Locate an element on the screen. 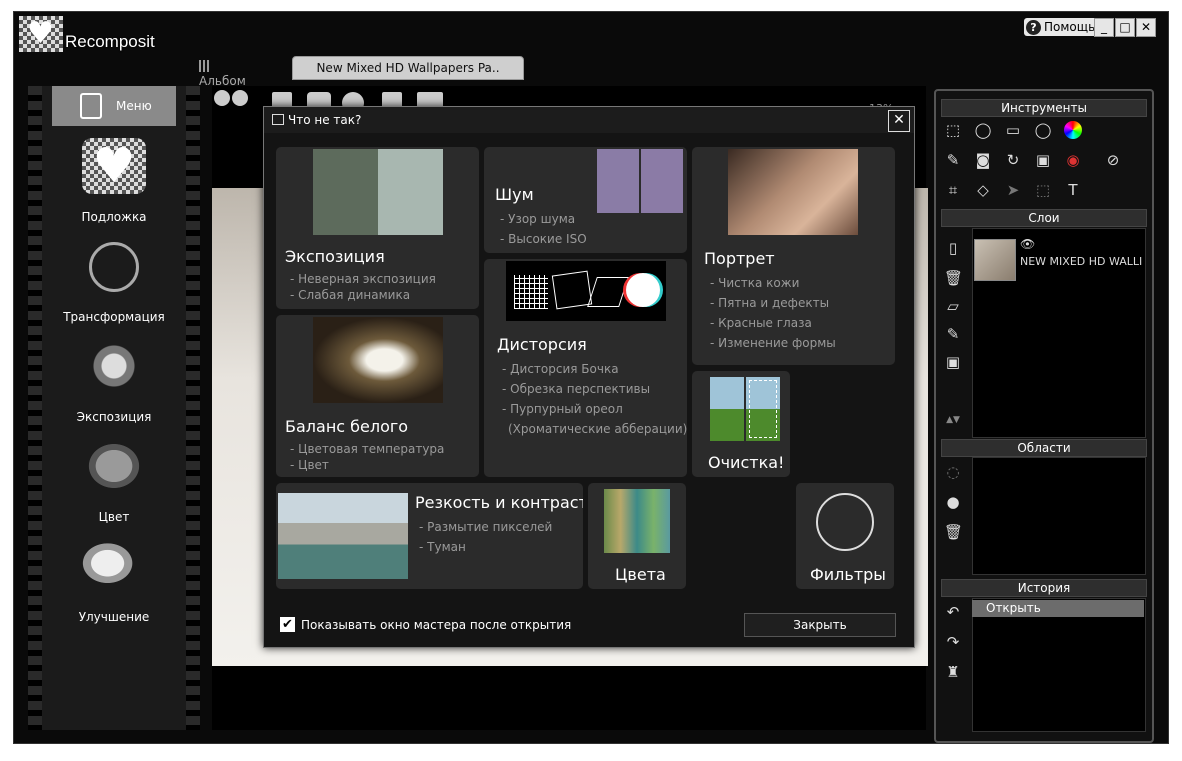 Image resolution: width=1182 pixels, height=761 pixels. show-wizard-checkbox: ✔ Показывать окно мастера после открытия is located at coordinates (425, 624).